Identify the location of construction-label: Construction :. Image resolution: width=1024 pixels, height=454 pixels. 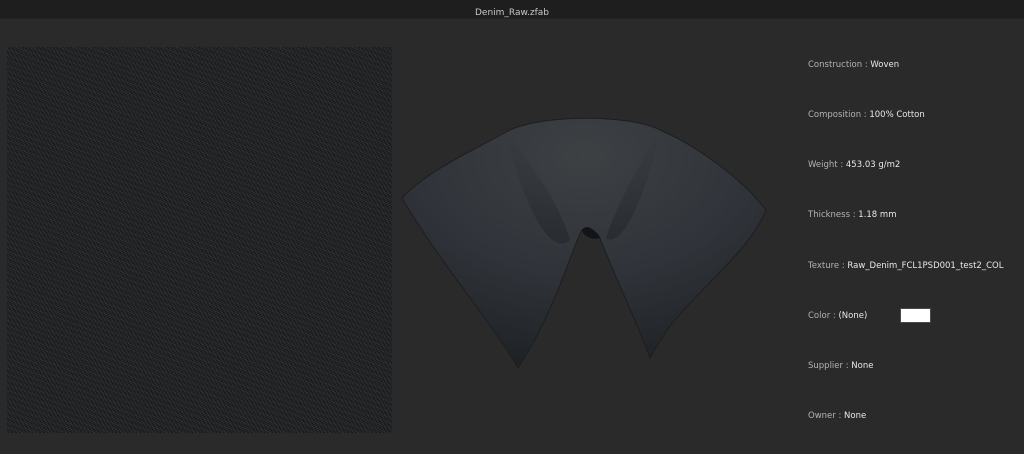
(838, 65).